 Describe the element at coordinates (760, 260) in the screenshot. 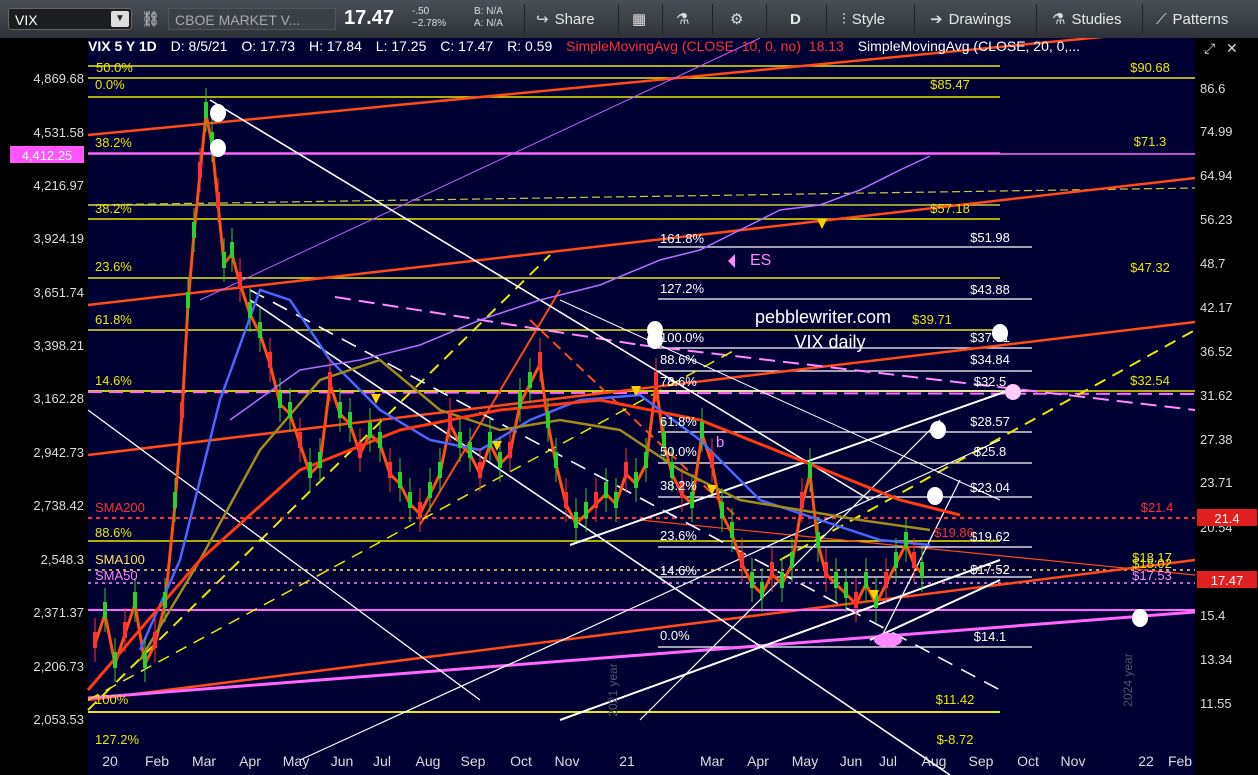

I see `es-label: ES` at that location.